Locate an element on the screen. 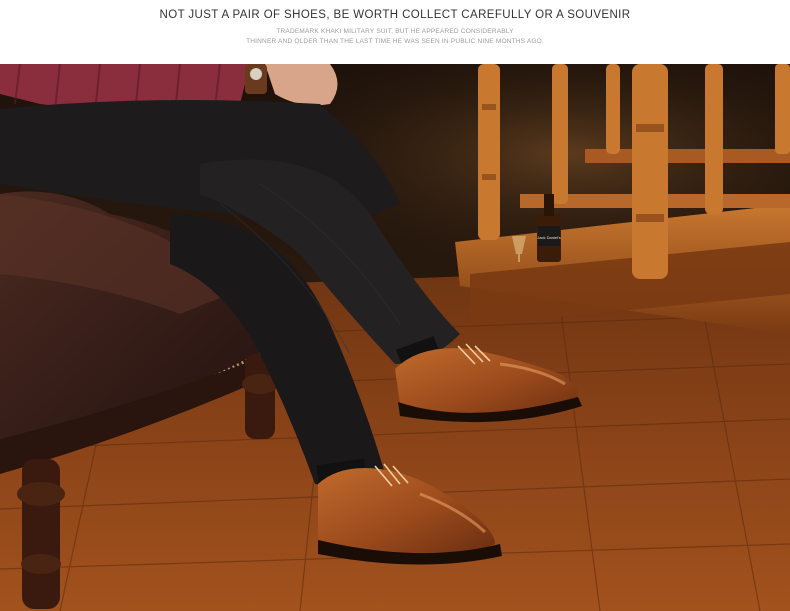 The width and height of the screenshot is (790, 611). bottle-label: Jack Daniel's is located at coordinates (548, 237).